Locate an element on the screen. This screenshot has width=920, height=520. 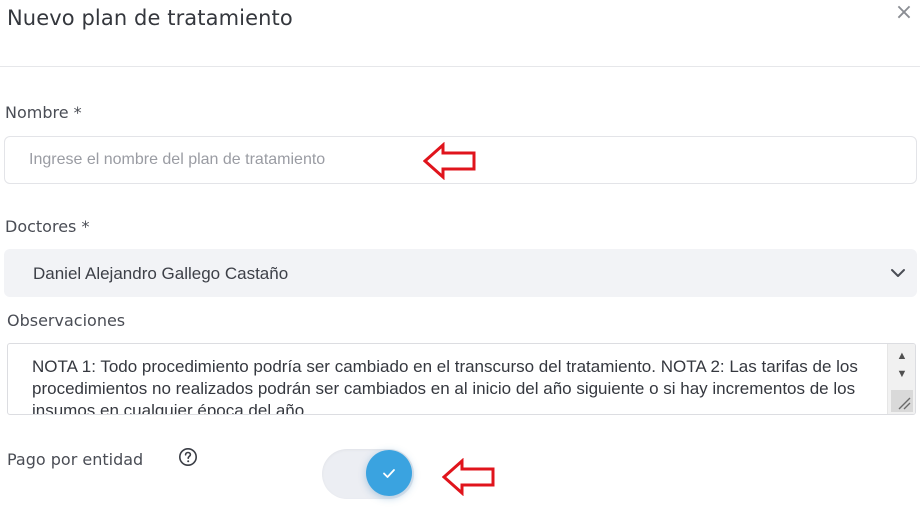
doctores-selected-value: Daniel Alejandro Gallego Castaño is located at coordinates (161, 273).